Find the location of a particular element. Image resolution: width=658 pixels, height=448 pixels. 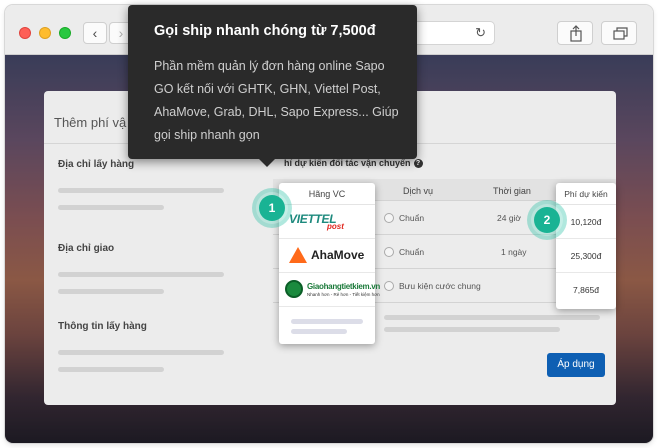

viettel-post-logo: VIETTEL post is located at coordinates (316, 221).